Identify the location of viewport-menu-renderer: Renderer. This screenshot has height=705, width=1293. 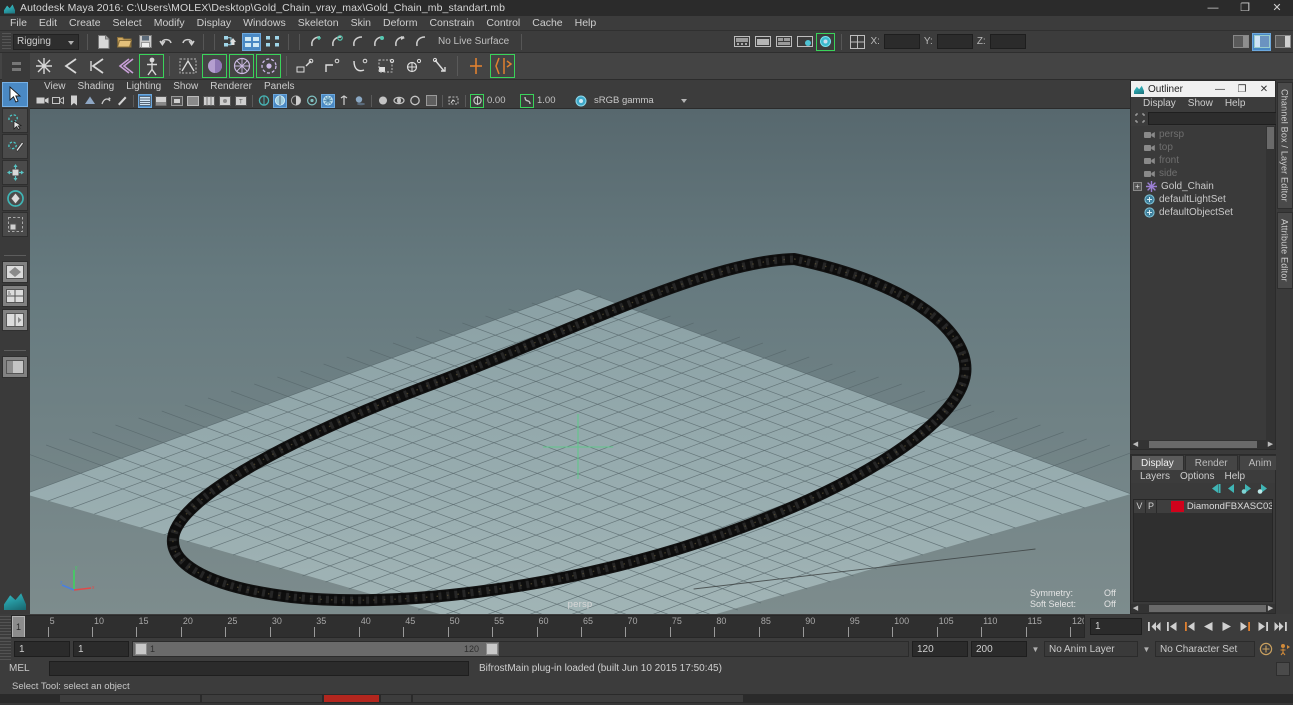
(231, 86).